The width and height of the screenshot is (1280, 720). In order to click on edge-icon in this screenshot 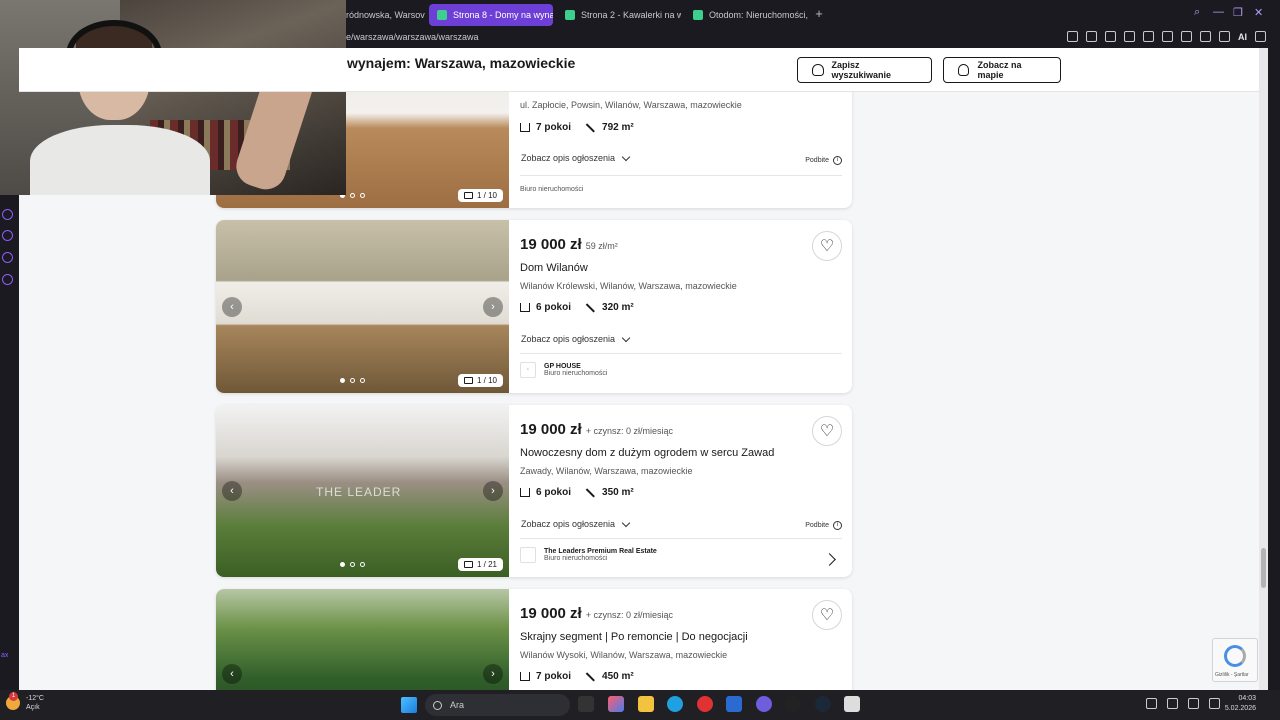, I will do `click(675, 704)`.